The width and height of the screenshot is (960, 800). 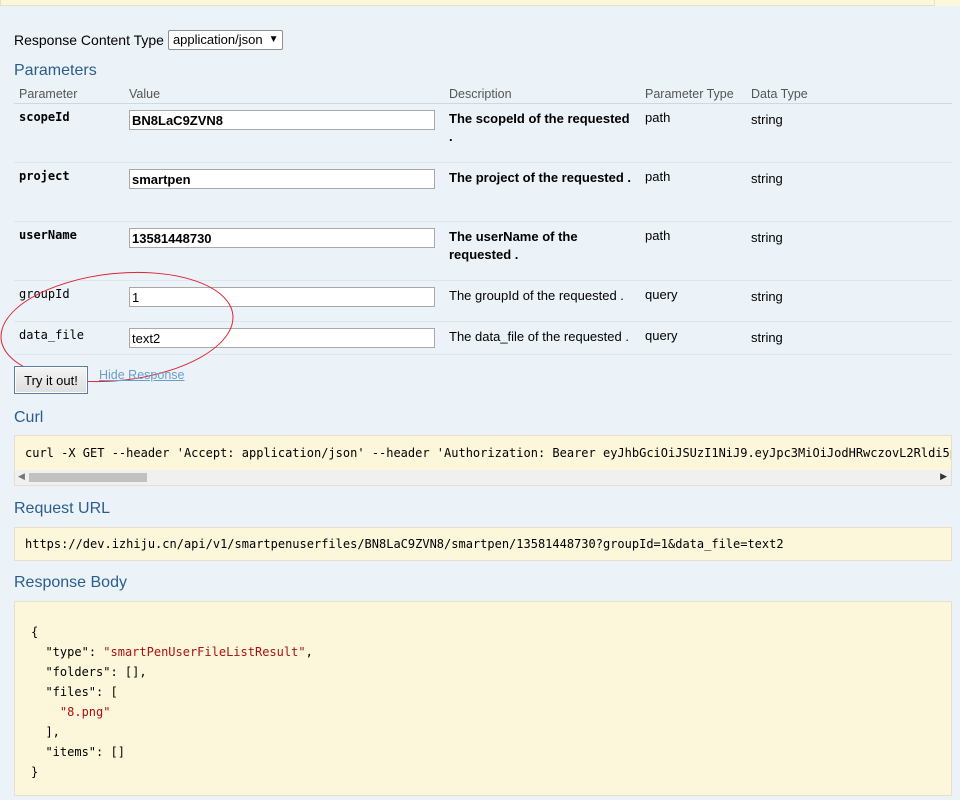 I want to click on try-it-out-button: Try it out!, so click(x=51, y=380).